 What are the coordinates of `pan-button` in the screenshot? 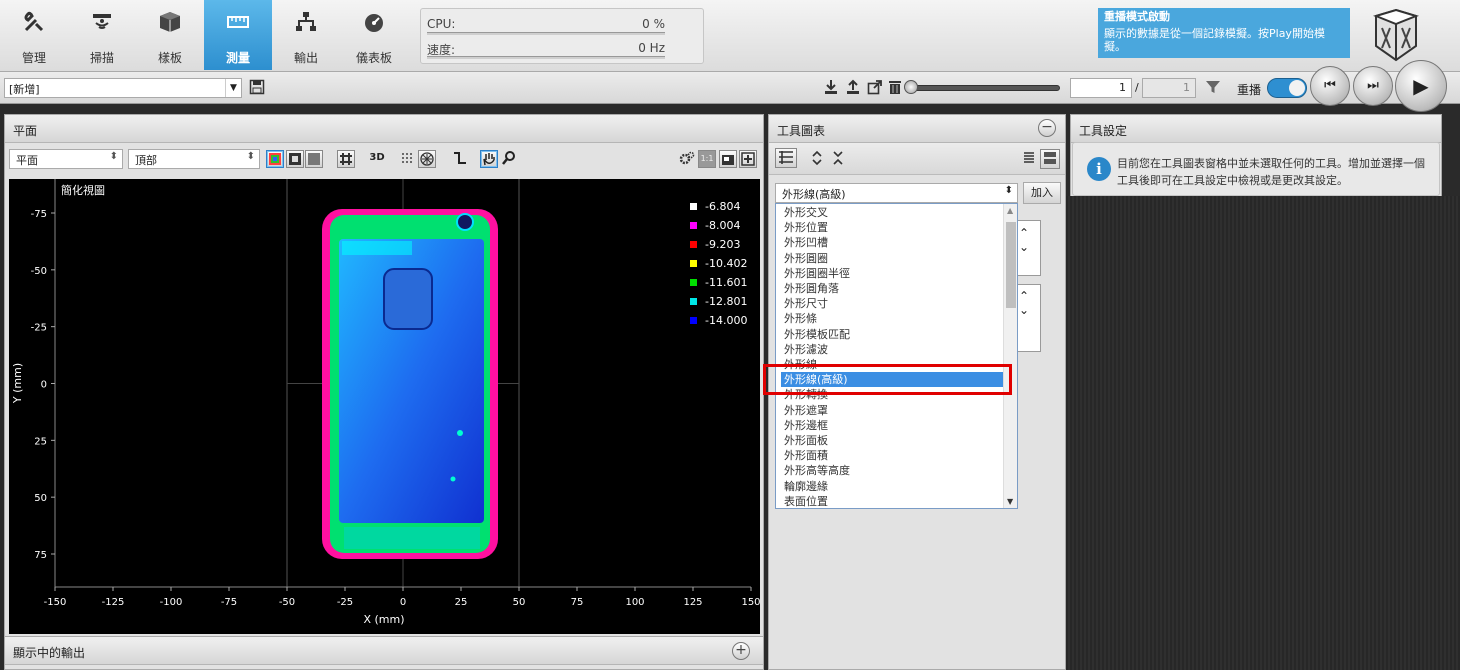 It's located at (489, 159).